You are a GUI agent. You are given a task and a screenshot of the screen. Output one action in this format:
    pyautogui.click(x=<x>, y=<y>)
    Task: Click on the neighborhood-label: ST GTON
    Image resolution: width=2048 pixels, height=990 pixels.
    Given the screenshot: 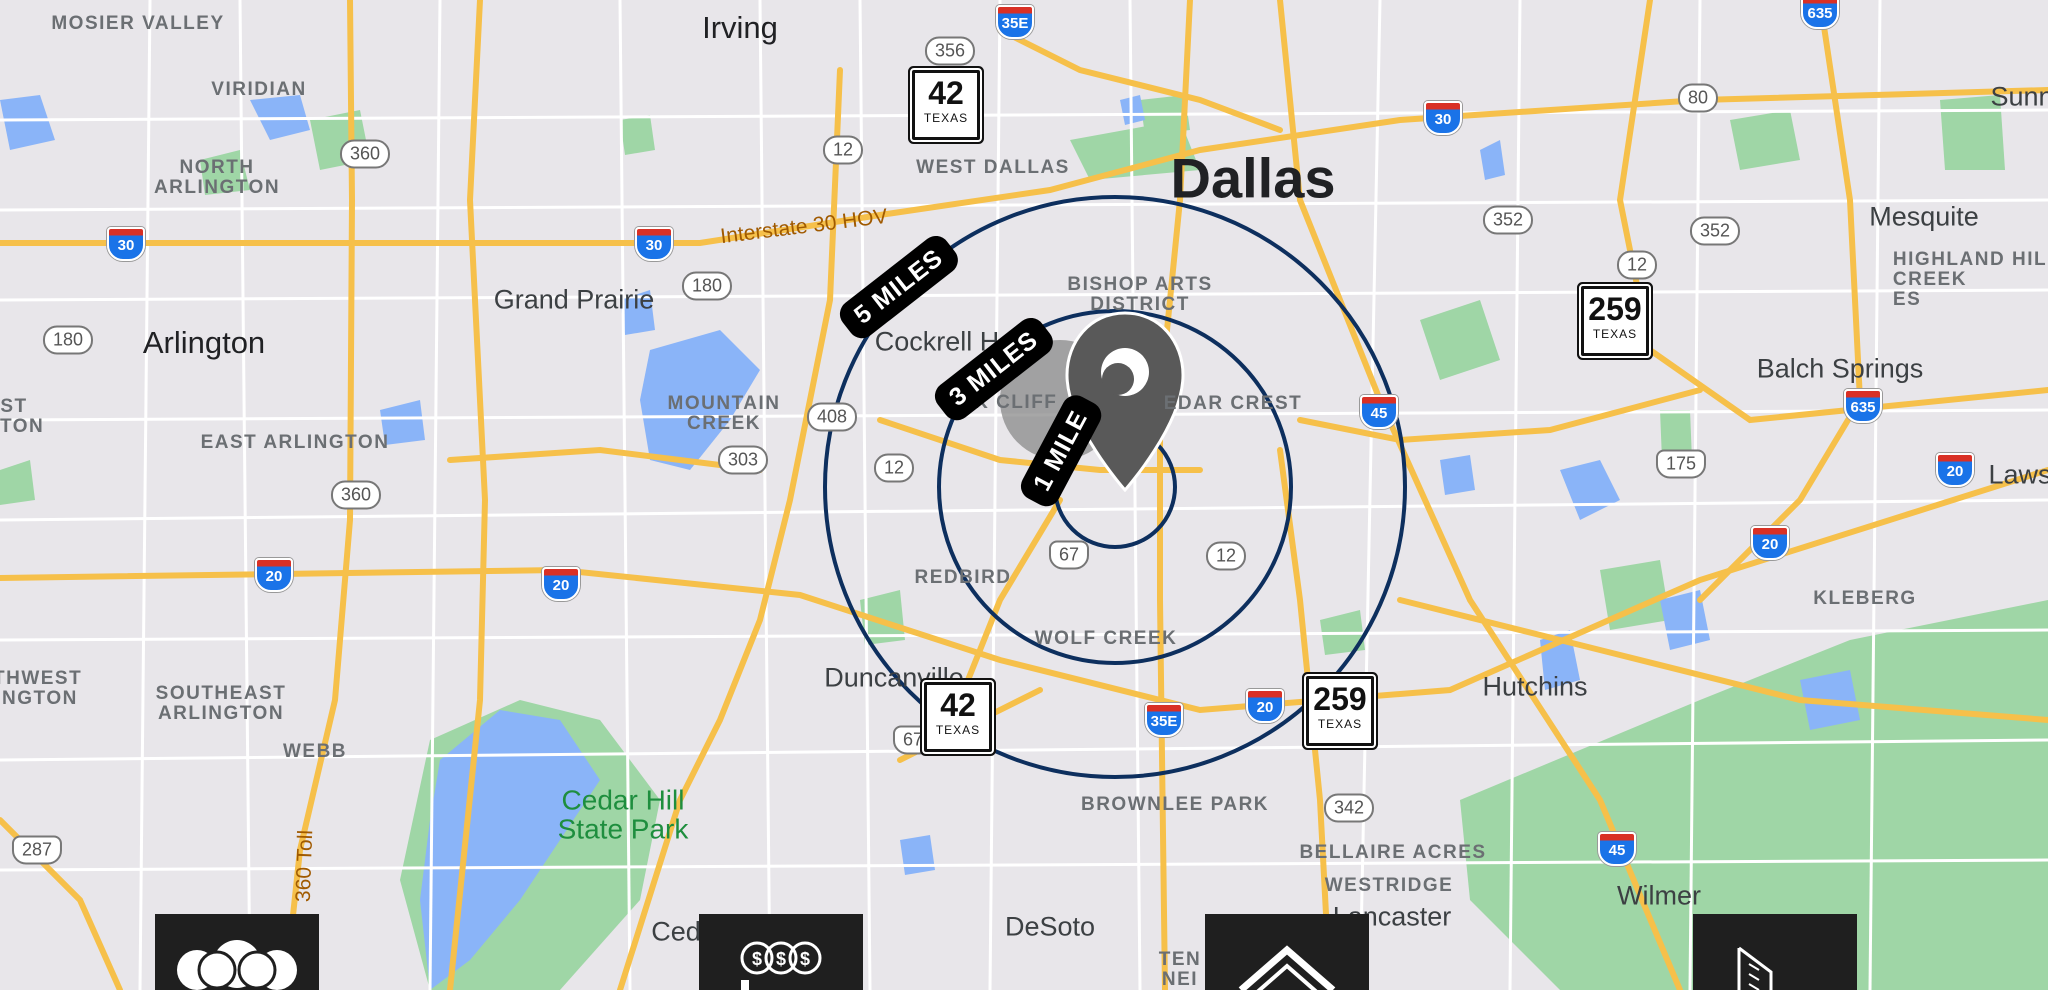 What is the action you would take?
    pyautogui.click(x=22, y=416)
    